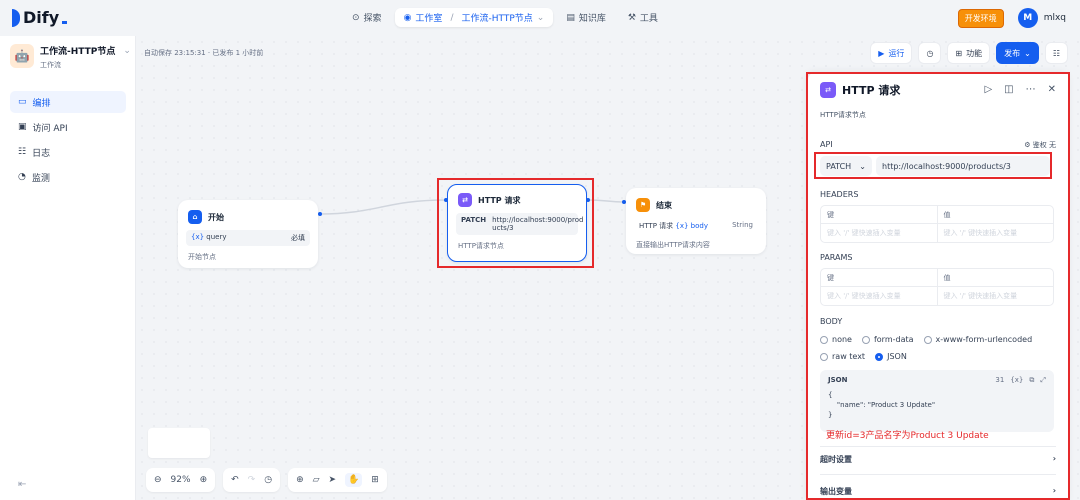  I want to click on history-controls: ↶ ↷ ◷, so click(252, 480).